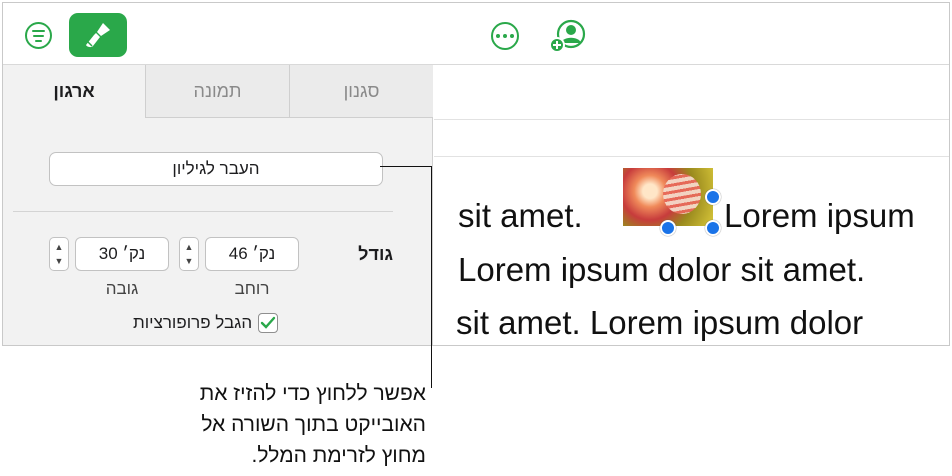 Image resolution: width=952 pixels, height=476 pixels. I want to click on constrain-proportions-label: הגבל פרופורציות, so click(193, 322).